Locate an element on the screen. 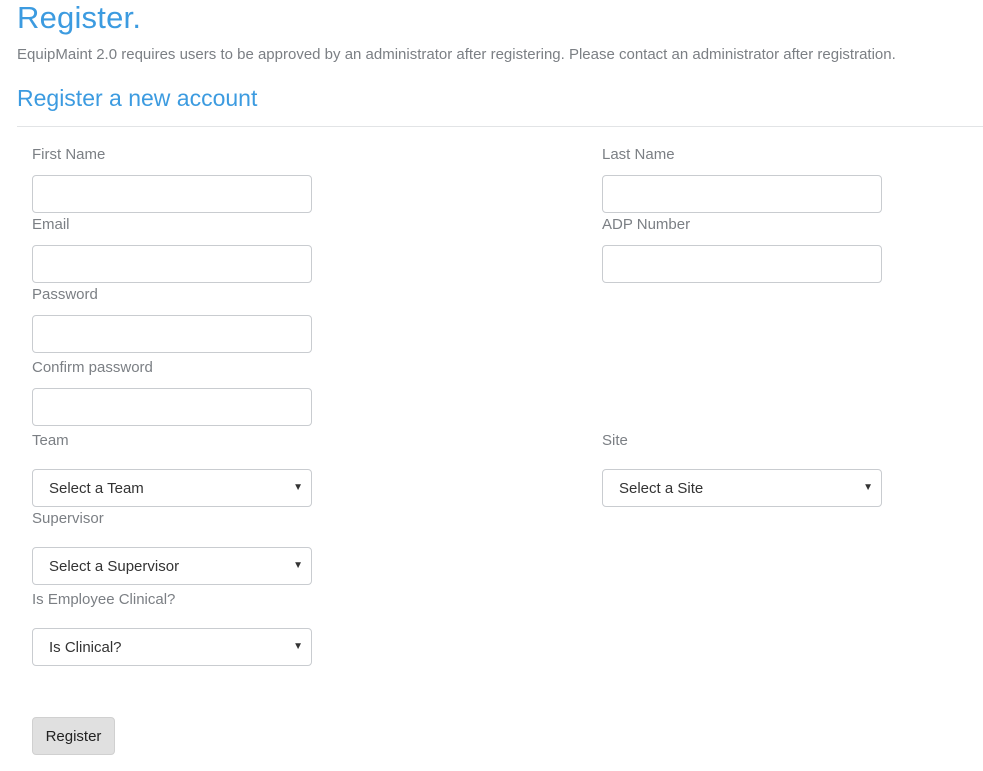 This screenshot has height=771, width=983. team-label: Team is located at coordinates (50, 440).